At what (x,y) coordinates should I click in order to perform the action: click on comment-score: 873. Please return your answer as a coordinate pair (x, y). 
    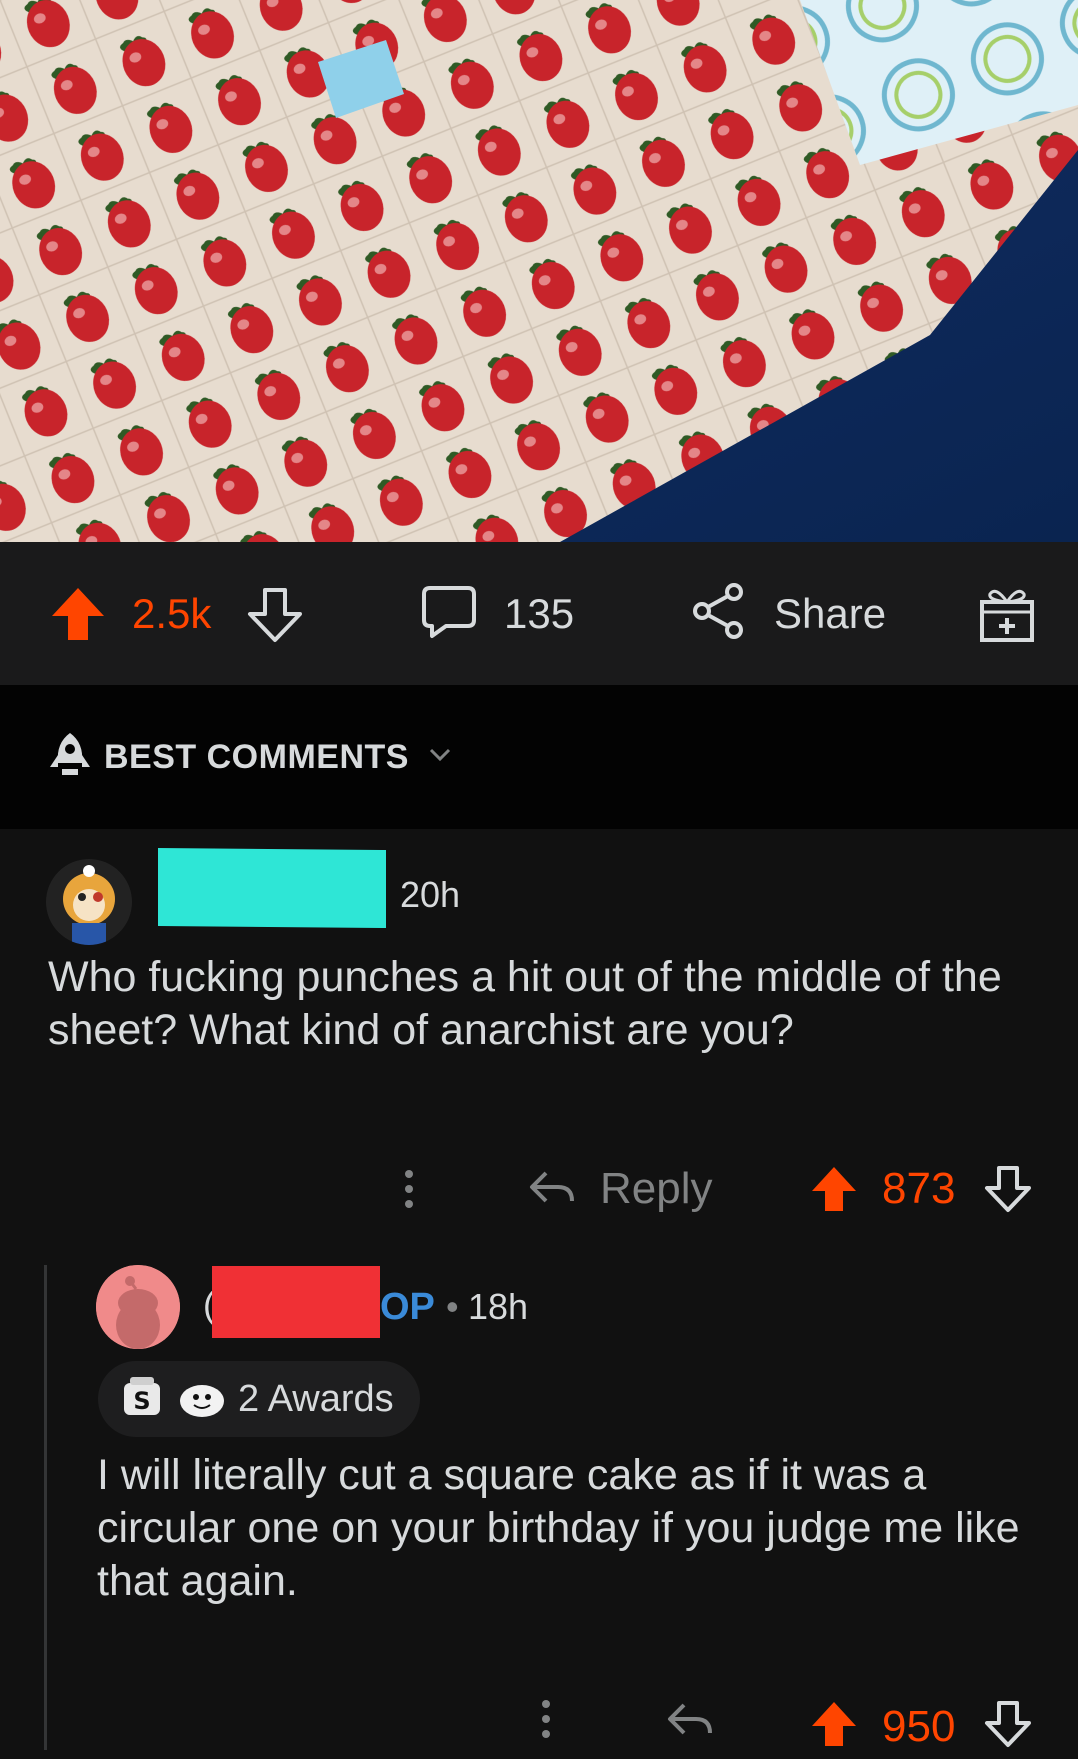
    Looking at the image, I should click on (919, 1188).